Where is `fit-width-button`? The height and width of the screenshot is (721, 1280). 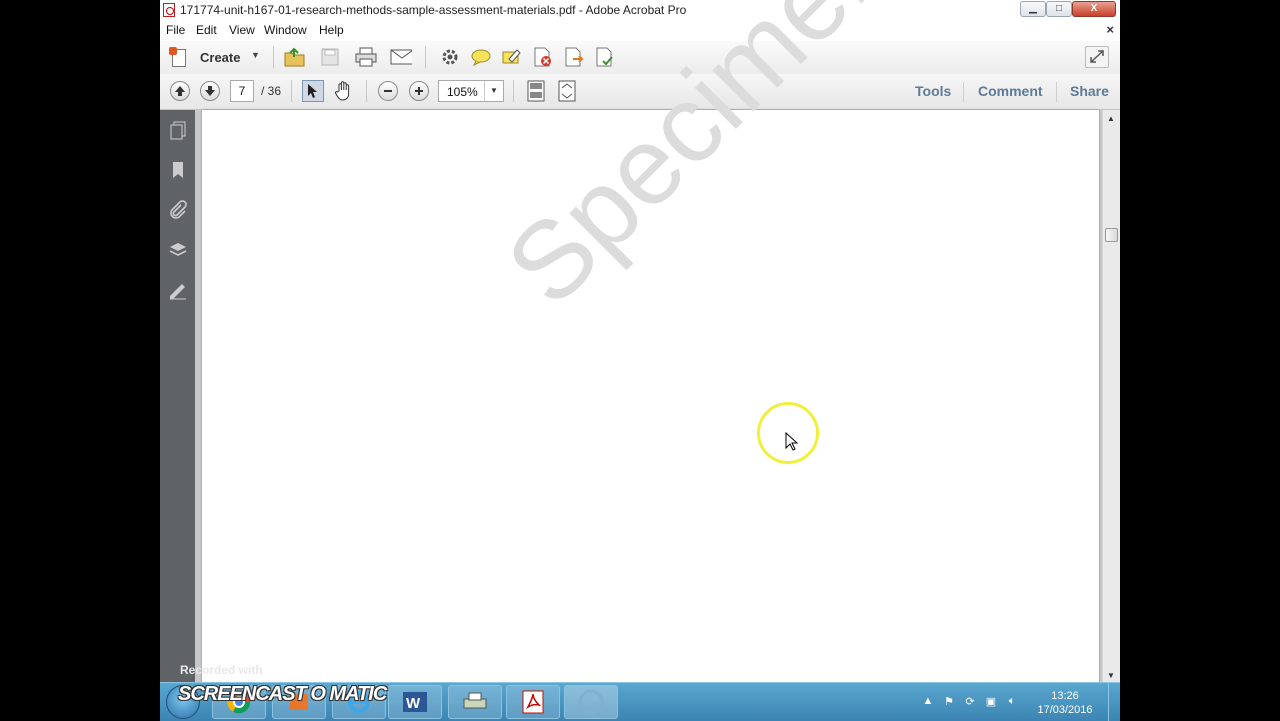
fit-width-button is located at coordinates (567, 91).